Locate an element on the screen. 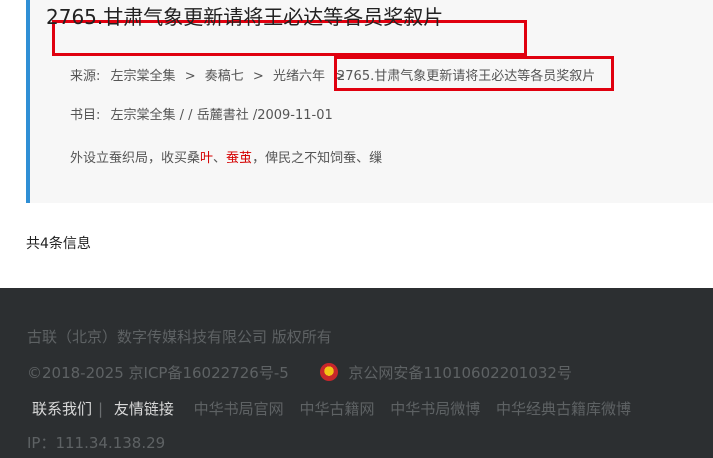  police-registration-link: 京公网安备11010602201032号 is located at coordinates (460, 373).